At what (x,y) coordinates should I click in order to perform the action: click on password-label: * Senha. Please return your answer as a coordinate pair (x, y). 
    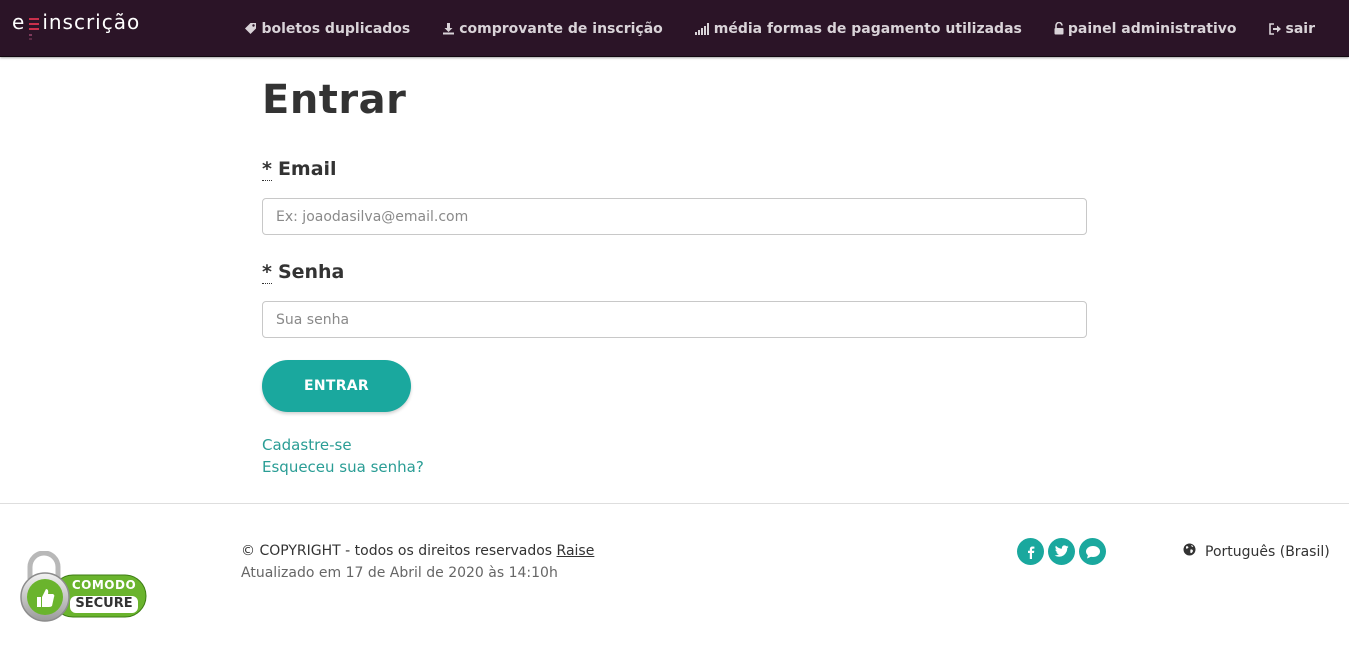
    Looking at the image, I should click on (674, 272).